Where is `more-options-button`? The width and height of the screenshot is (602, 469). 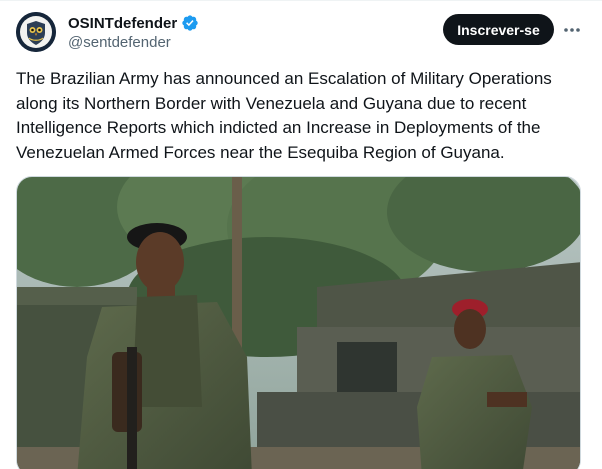
more-options-button is located at coordinates (572, 30).